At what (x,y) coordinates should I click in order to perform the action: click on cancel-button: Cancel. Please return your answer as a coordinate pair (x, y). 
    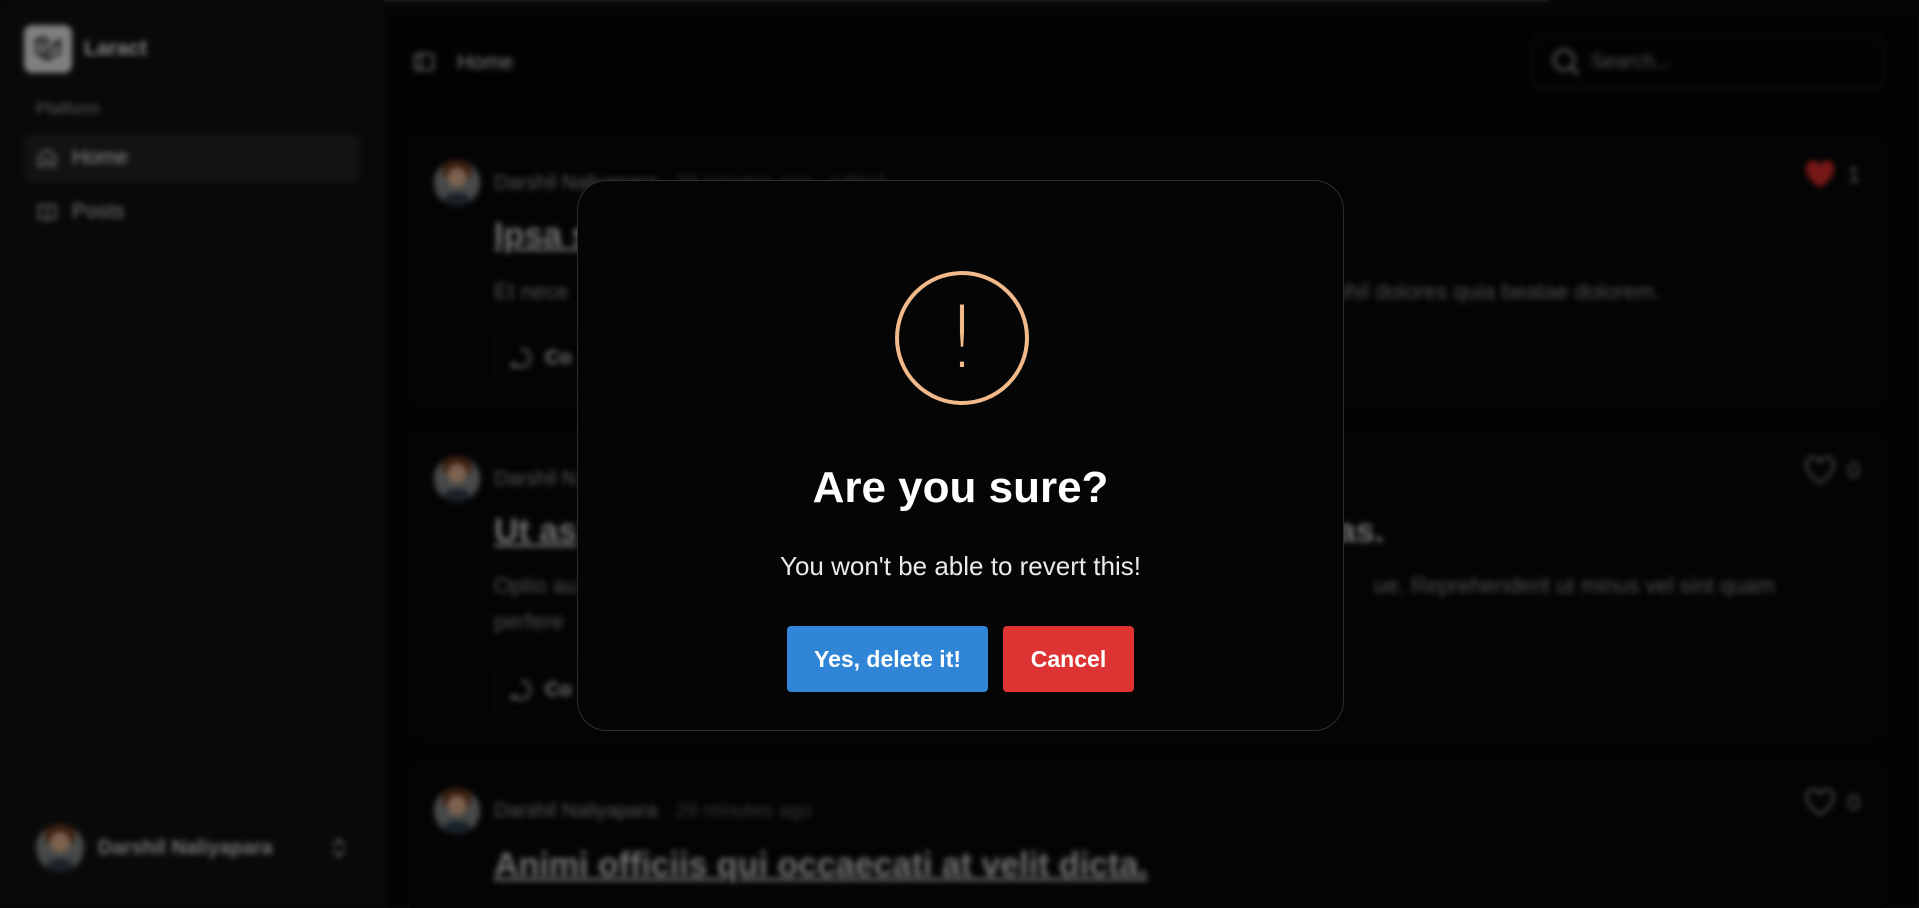
    Looking at the image, I should click on (1068, 659).